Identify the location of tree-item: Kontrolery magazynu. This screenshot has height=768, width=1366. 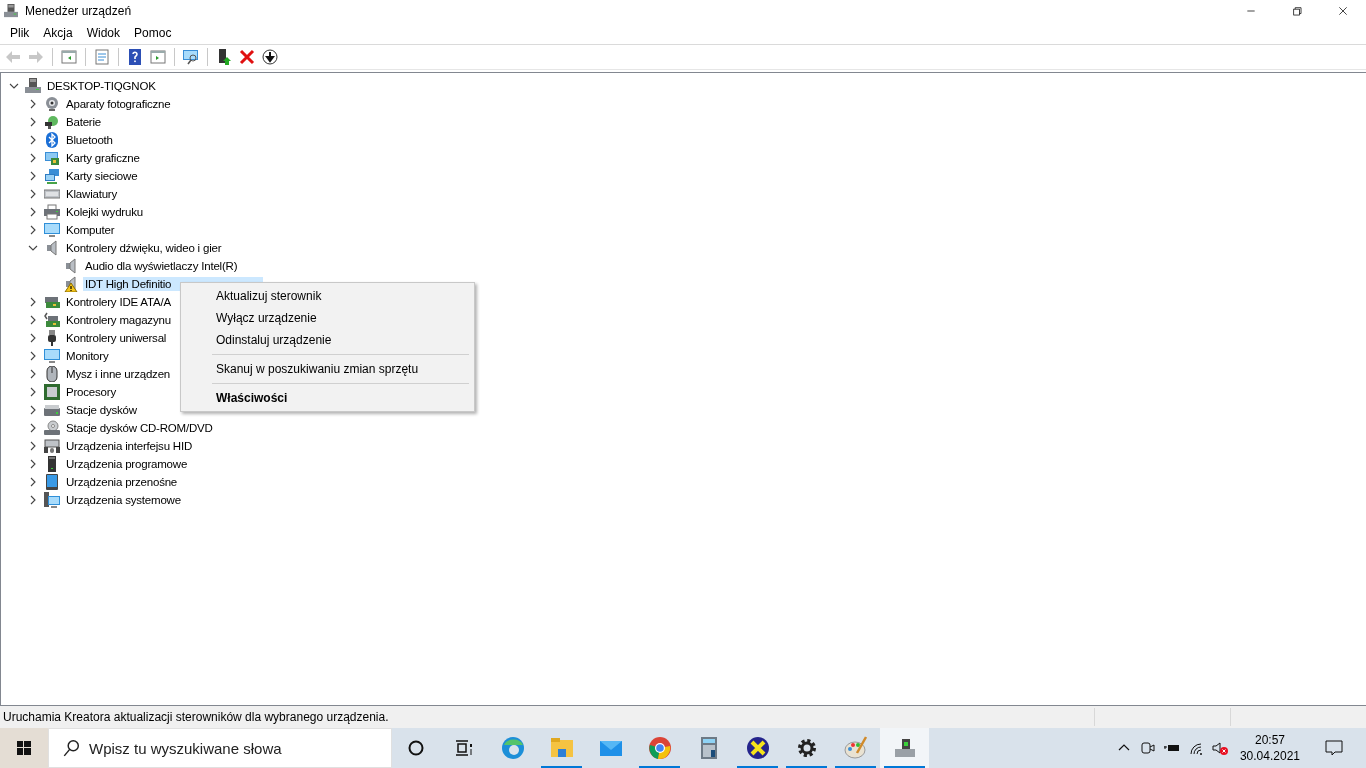
(118, 320).